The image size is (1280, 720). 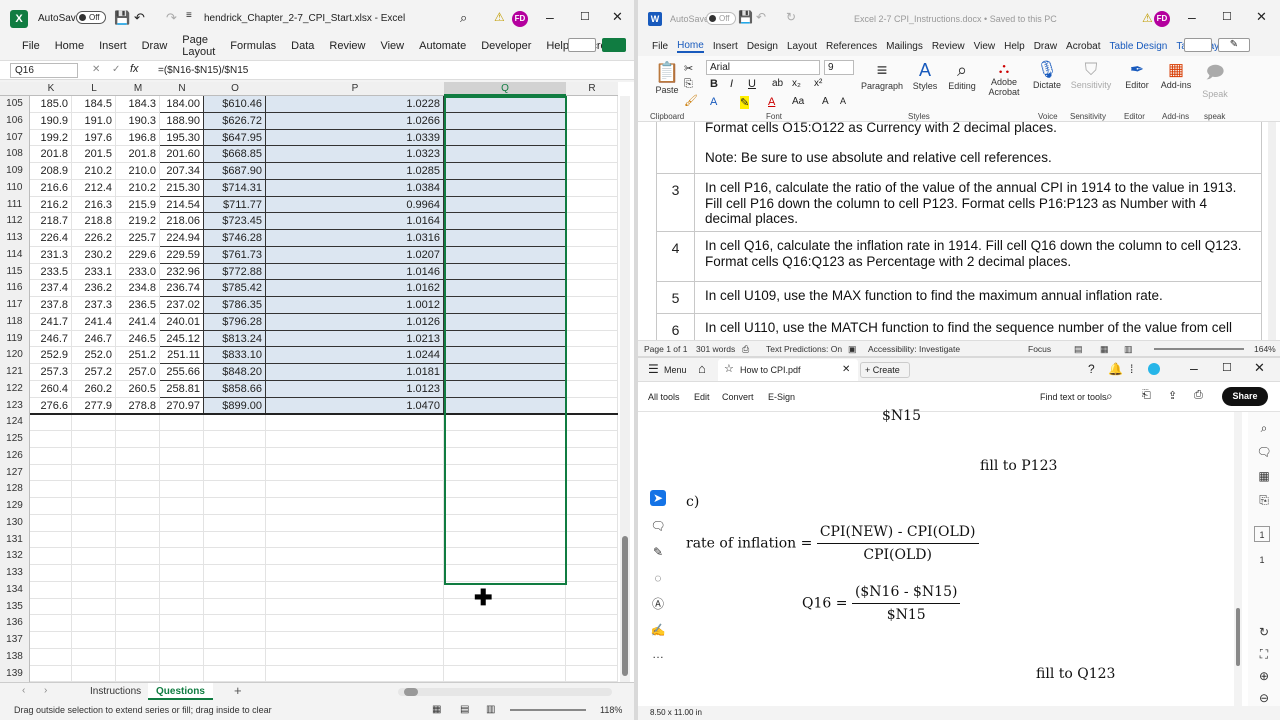 I want to click on zoom-level: 118%, so click(x=611, y=710).